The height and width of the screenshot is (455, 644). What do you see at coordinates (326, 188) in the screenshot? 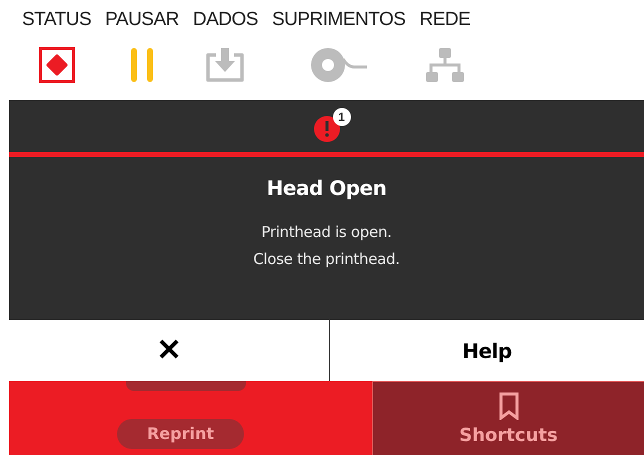
I see `alert-title: Head Open` at bounding box center [326, 188].